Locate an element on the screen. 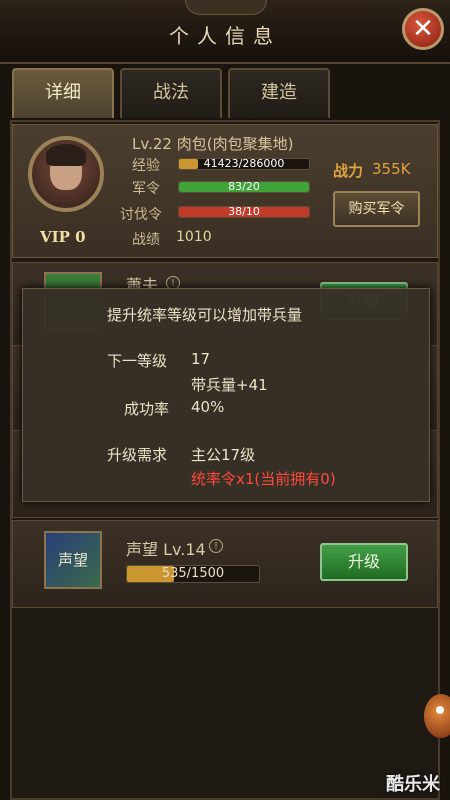 Image resolution: width=450 pixels, height=800 pixels. next-level-value: 17 is located at coordinates (201, 359).